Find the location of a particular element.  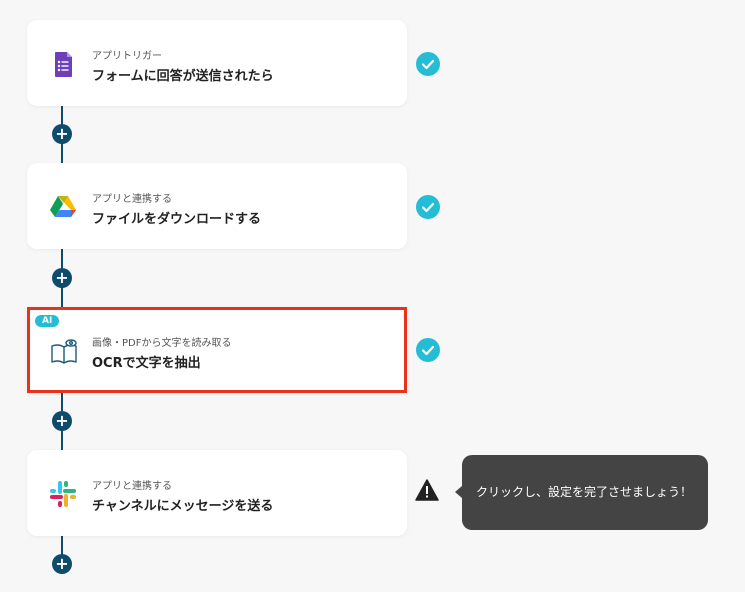

step-card-drive-download: アプリと連携する ファイルをダウンロードする is located at coordinates (217, 206).